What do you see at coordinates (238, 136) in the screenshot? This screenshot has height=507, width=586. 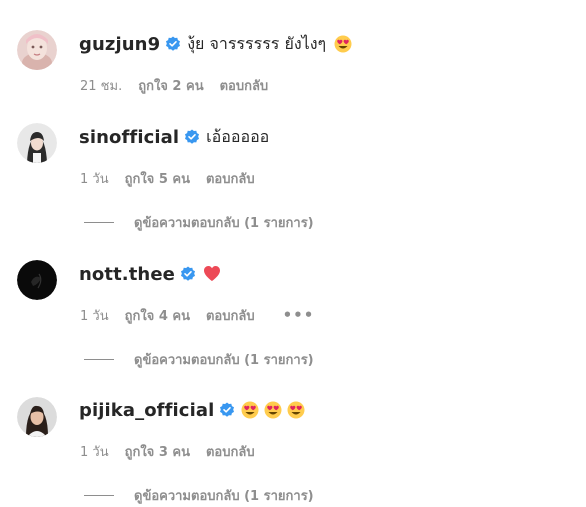 I see `comment-text: เอ้อออออ` at bounding box center [238, 136].